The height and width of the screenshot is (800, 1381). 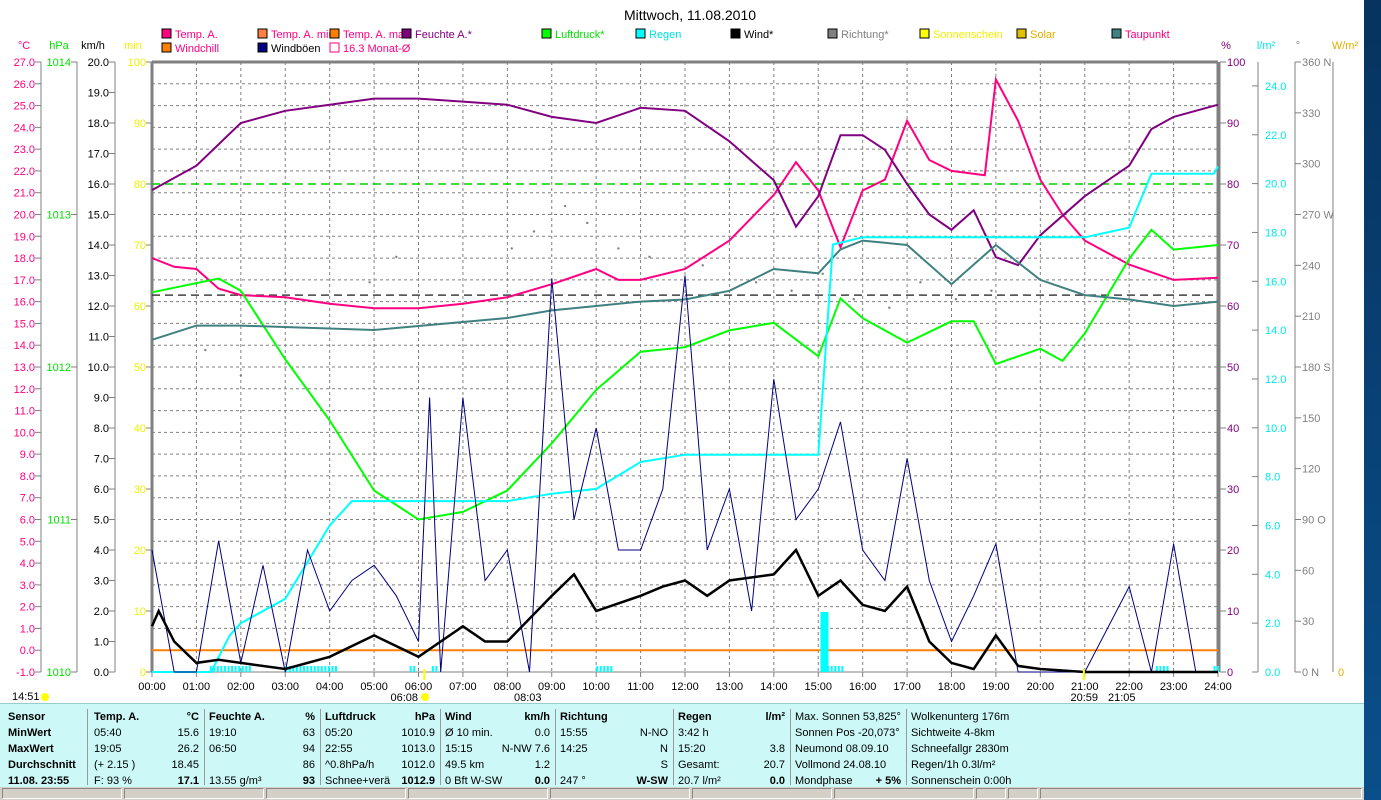 I want to click on stat-header: Regen l/m², so click(x=732, y=717).